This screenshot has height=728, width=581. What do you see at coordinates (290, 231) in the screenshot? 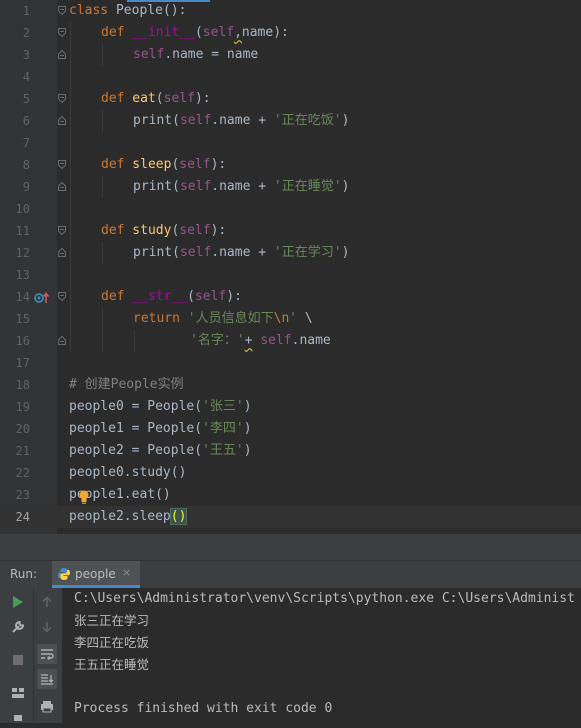
I see `code-line: 11 def study(self):` at bounding box center [290, 231].